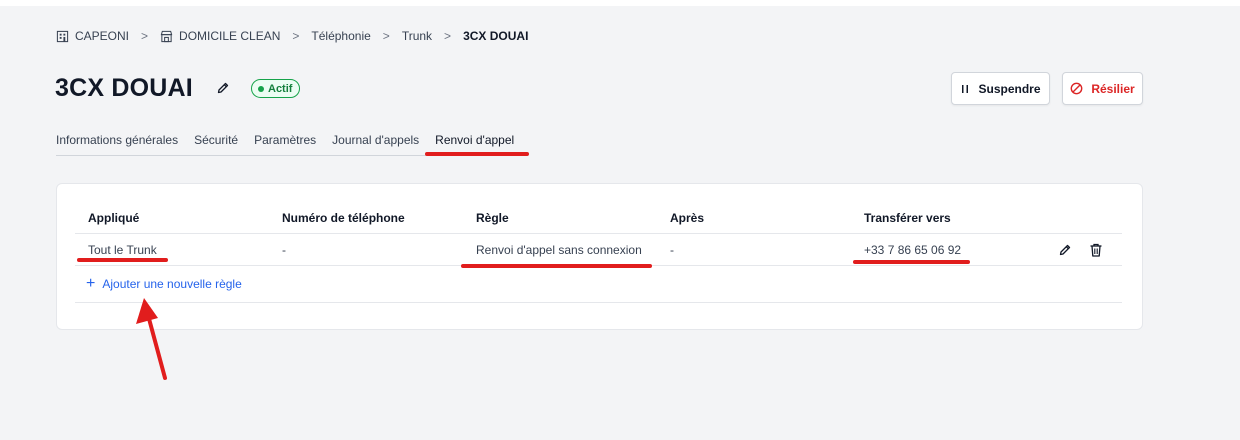 Image resolution: width=1240 pixels, height=440 pixels. Describe the element at coordinates (913, 250) in the screenshot. I see `cell-transfer-to: +33 7 86 65 06 92` at that location.